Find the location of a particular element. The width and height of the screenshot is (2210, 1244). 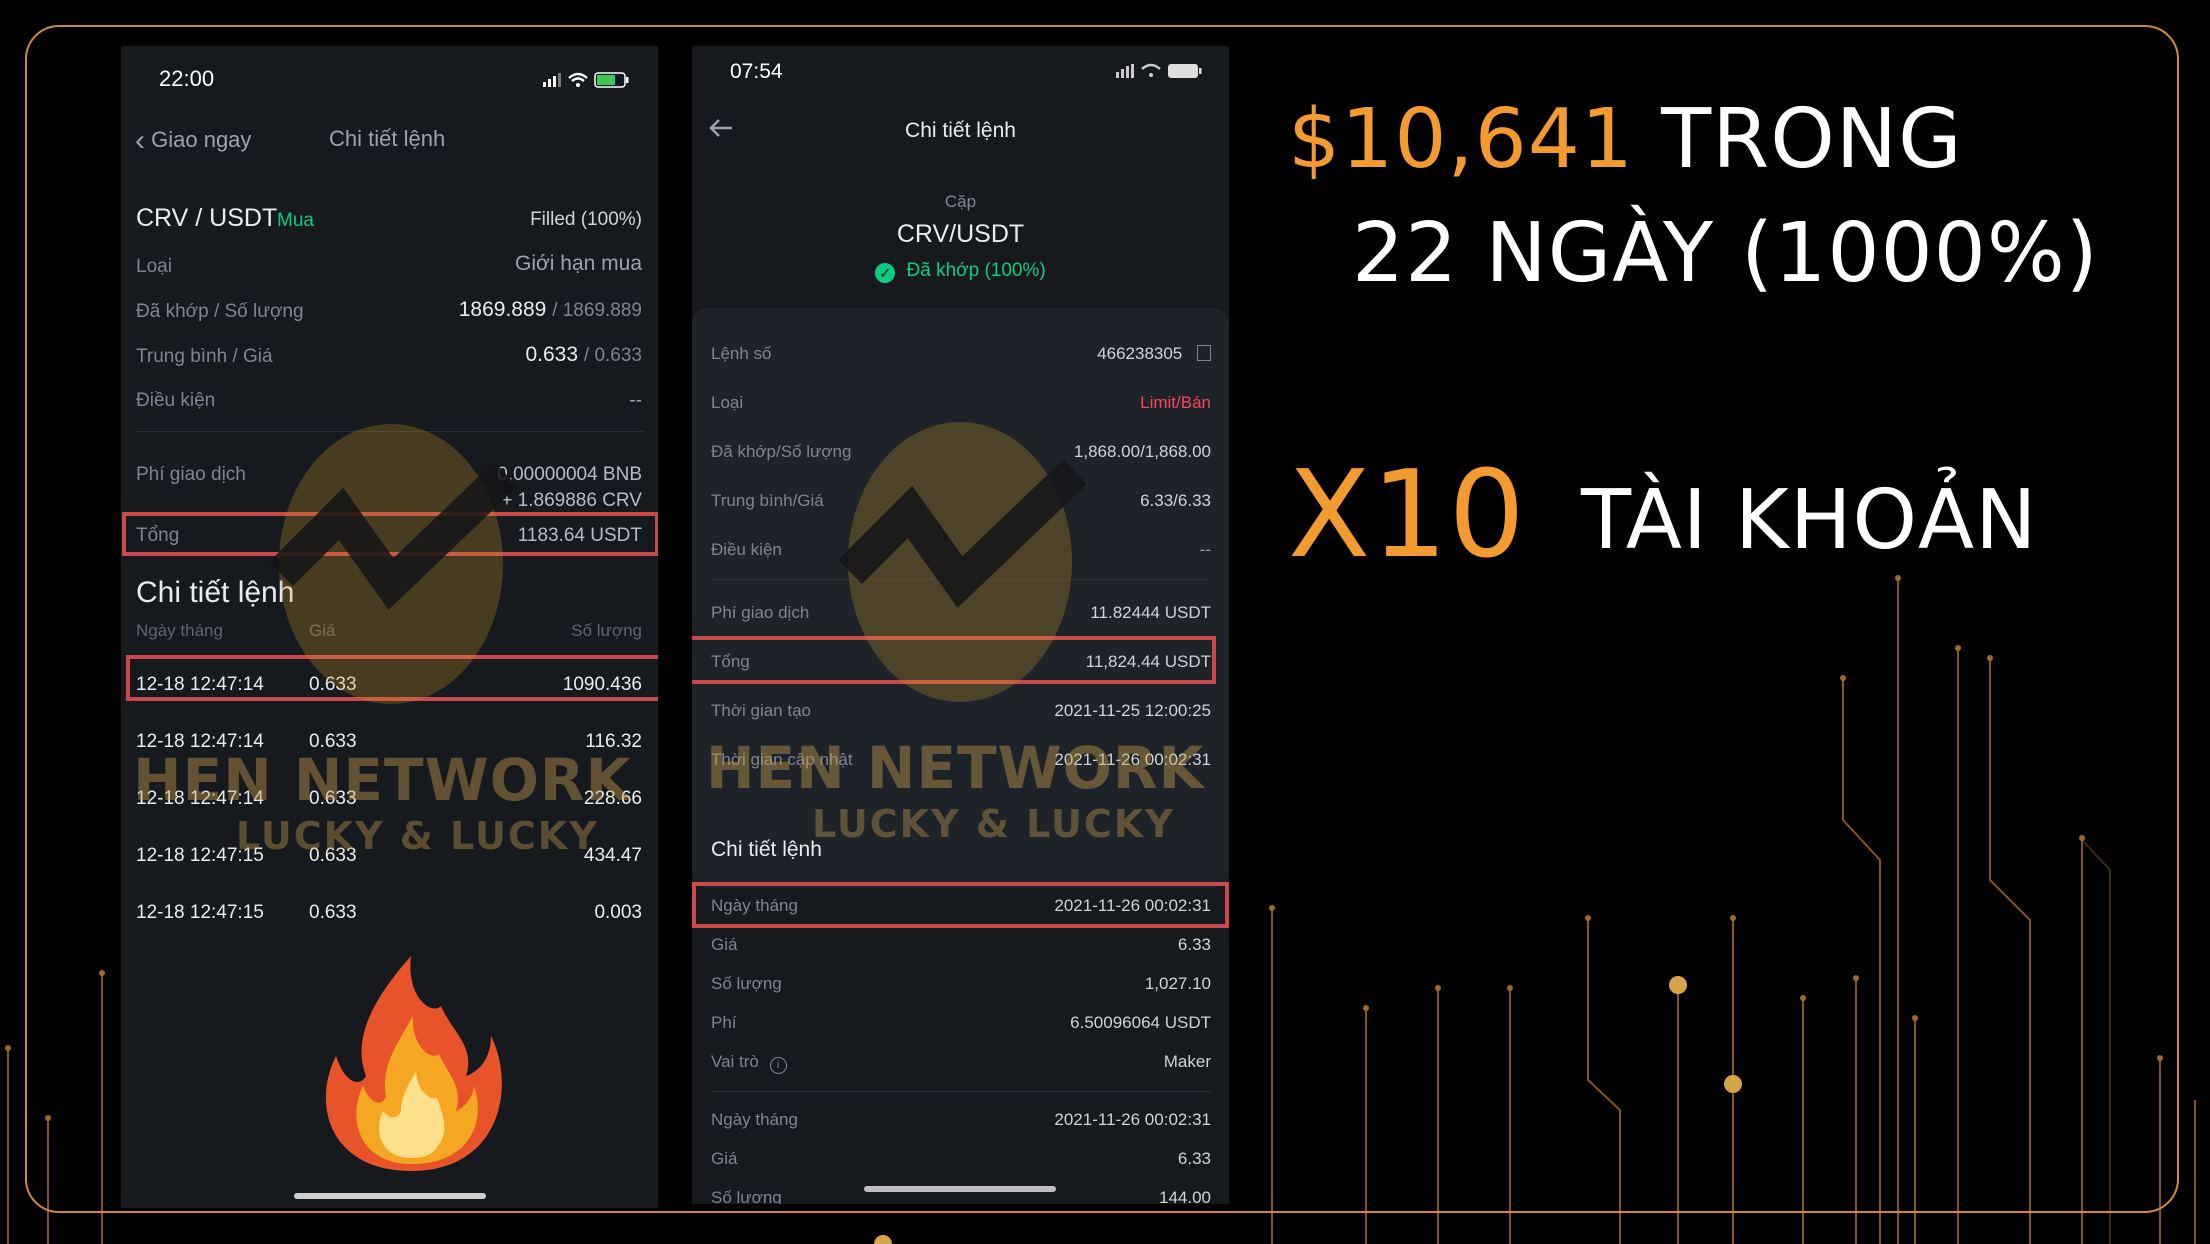

trade-qty: 0.003 is located at coordinates (618, 912).